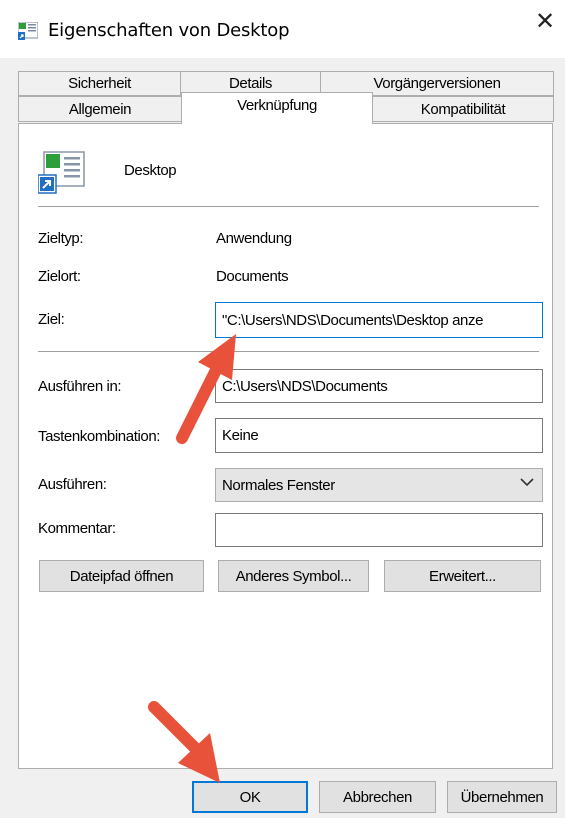  What do you see at coordinates (121, 576) in the screenshot?
I see `open-file-location-button: Dateipfad öffnen` at bounding box center [121, 576].